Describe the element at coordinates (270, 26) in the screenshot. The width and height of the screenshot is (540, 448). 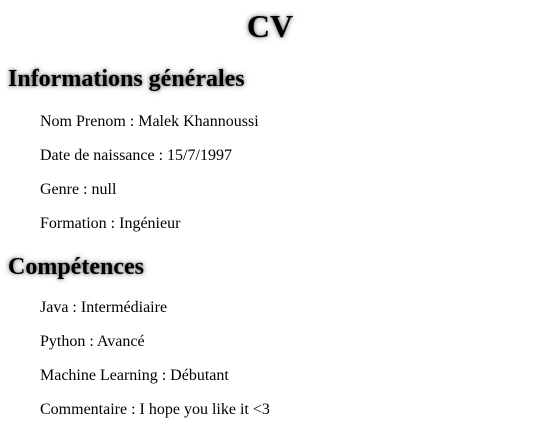
I see `page-title: CV` at that location.